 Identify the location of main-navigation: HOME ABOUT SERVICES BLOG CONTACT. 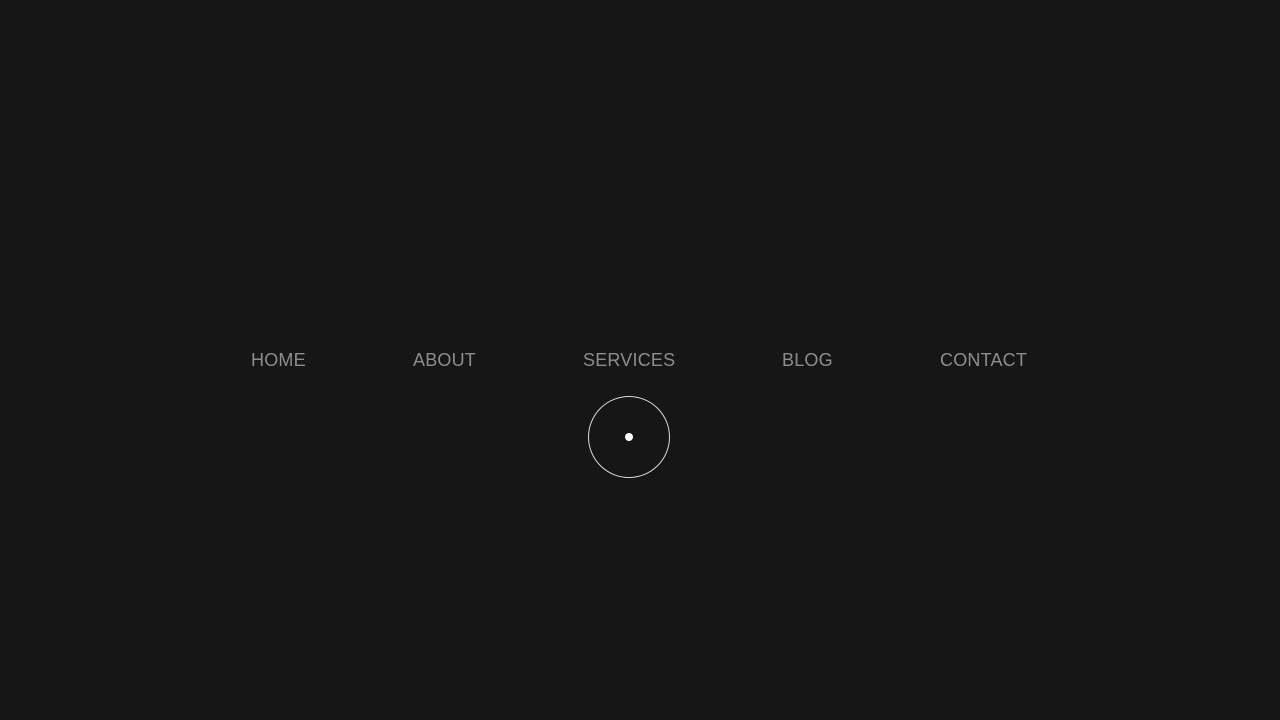
(640, 360).